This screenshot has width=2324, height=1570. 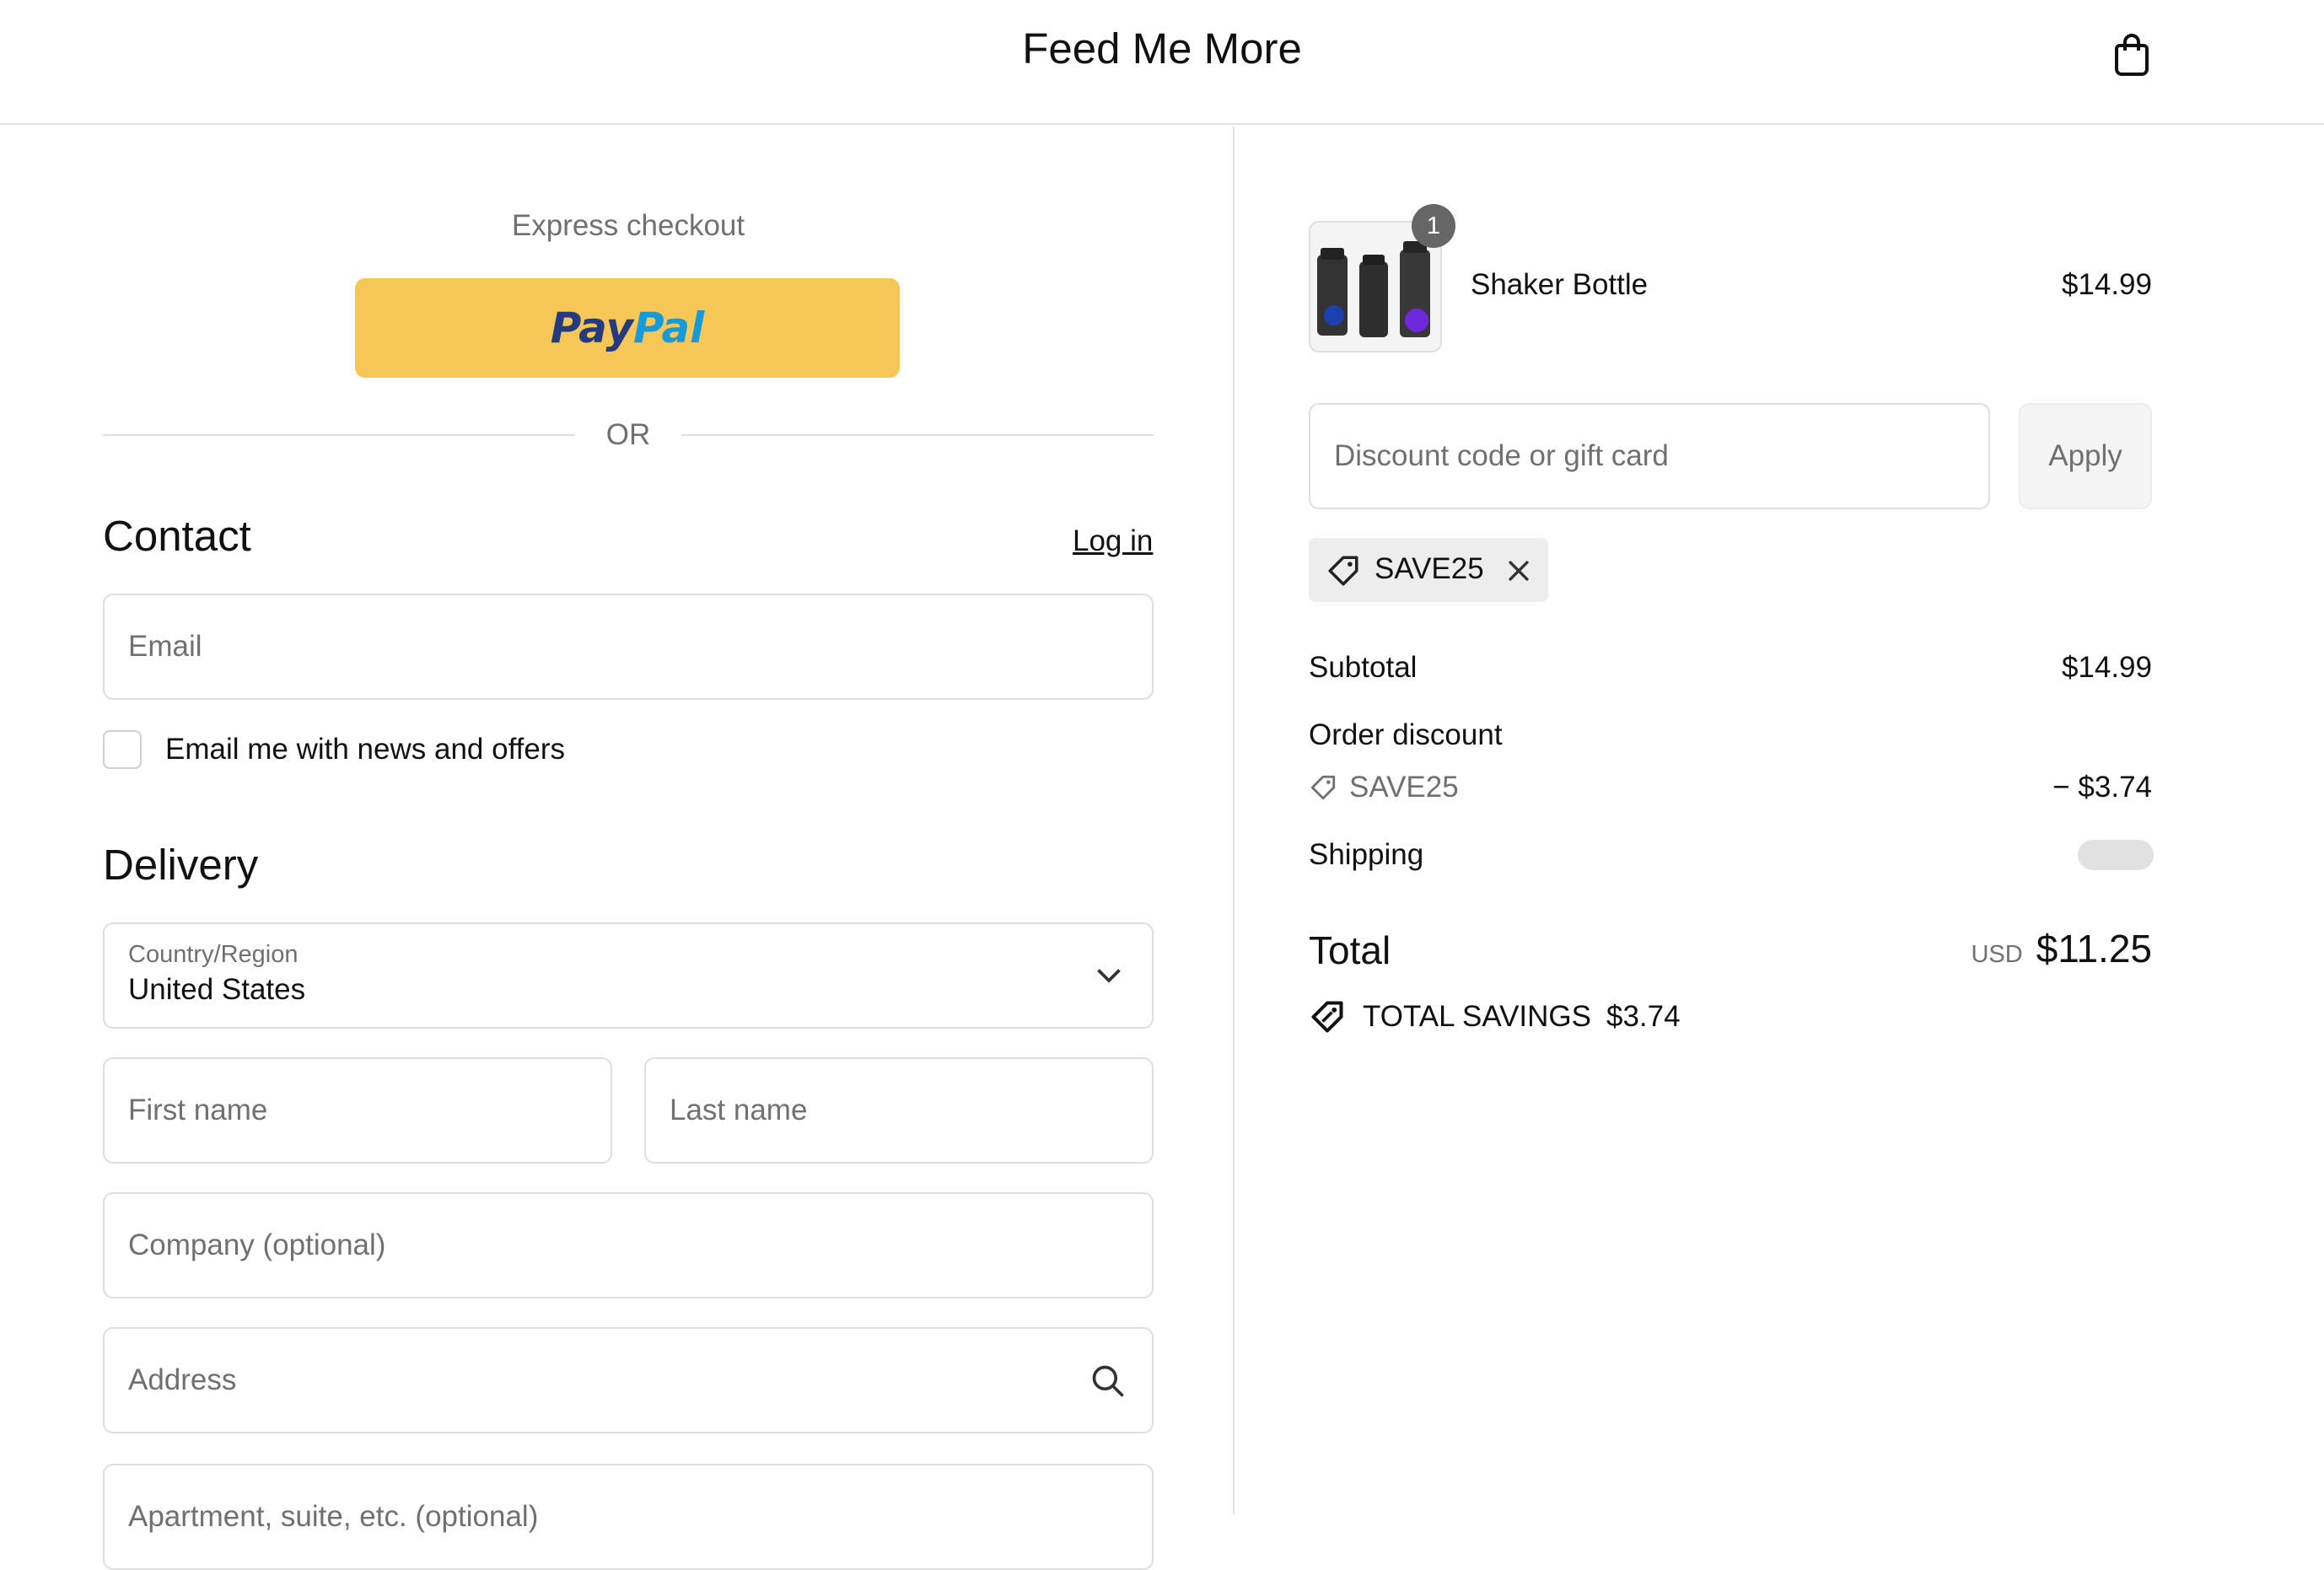 I want to click on first-name-input, so click(x=358, y=1110).